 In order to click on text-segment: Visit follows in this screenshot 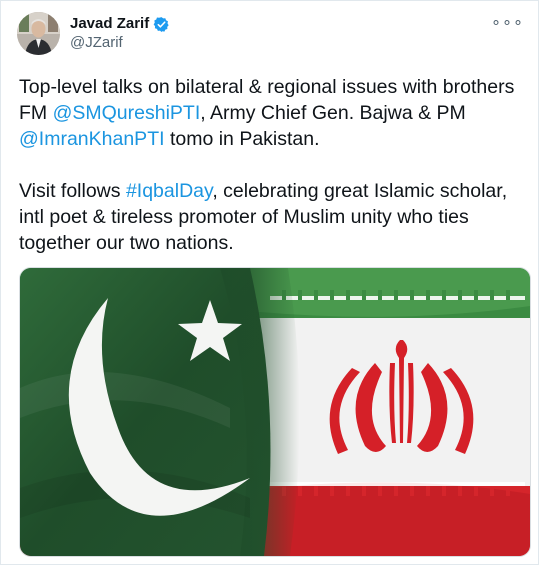, I will do `click(72, 191)`.